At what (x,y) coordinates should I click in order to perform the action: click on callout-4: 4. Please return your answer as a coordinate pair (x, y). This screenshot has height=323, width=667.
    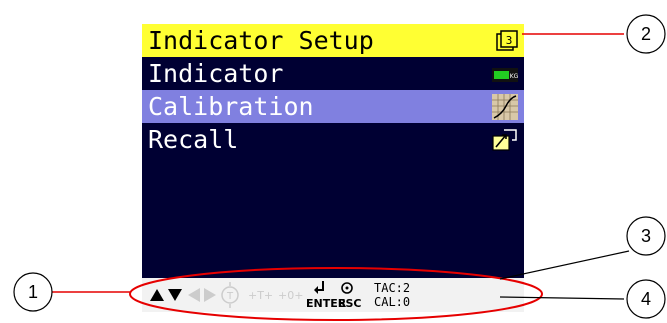
    Looking at the image, I should click on (646, 299).